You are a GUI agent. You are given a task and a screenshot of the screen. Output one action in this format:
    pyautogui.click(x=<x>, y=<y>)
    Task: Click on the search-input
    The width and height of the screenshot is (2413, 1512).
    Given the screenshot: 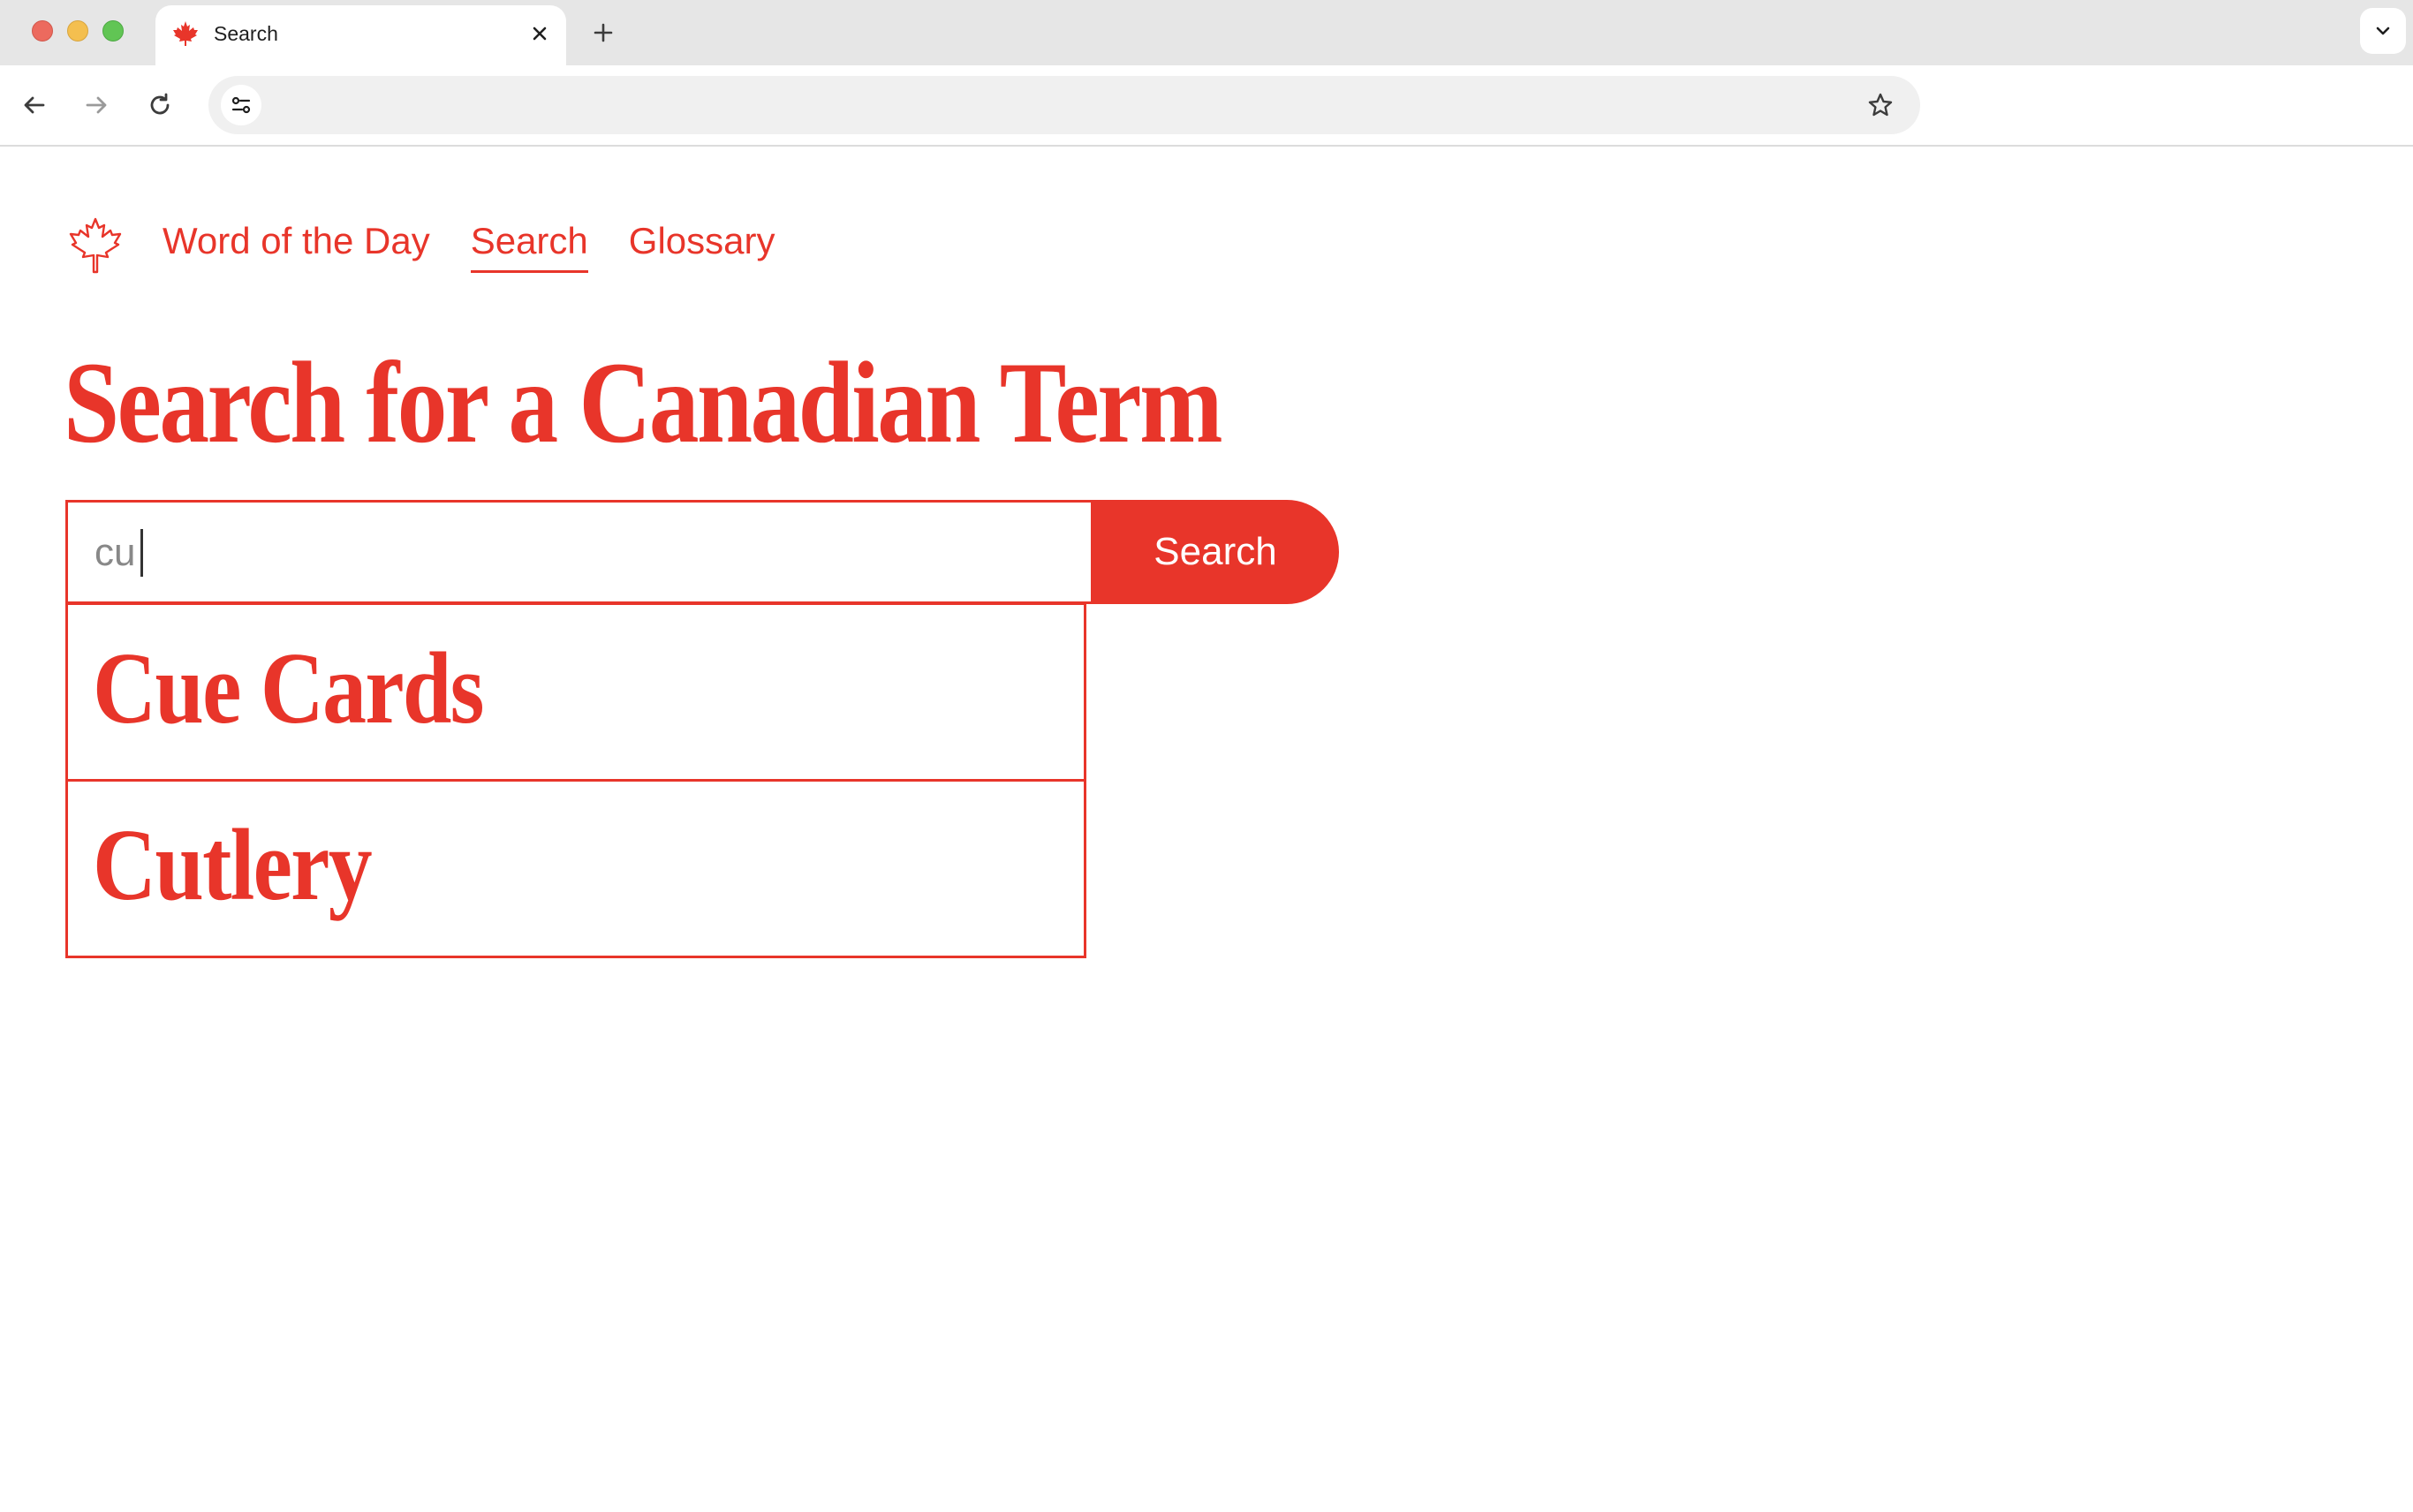 What is the action you would take?
    pyautogui.click(x=580, y=553)
    